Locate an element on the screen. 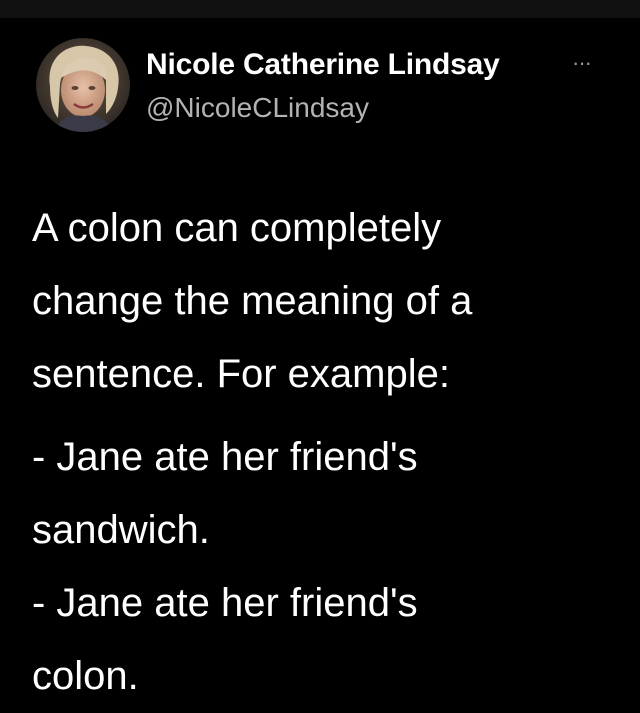  example-line: colon. is located at coordinates (85, 676).